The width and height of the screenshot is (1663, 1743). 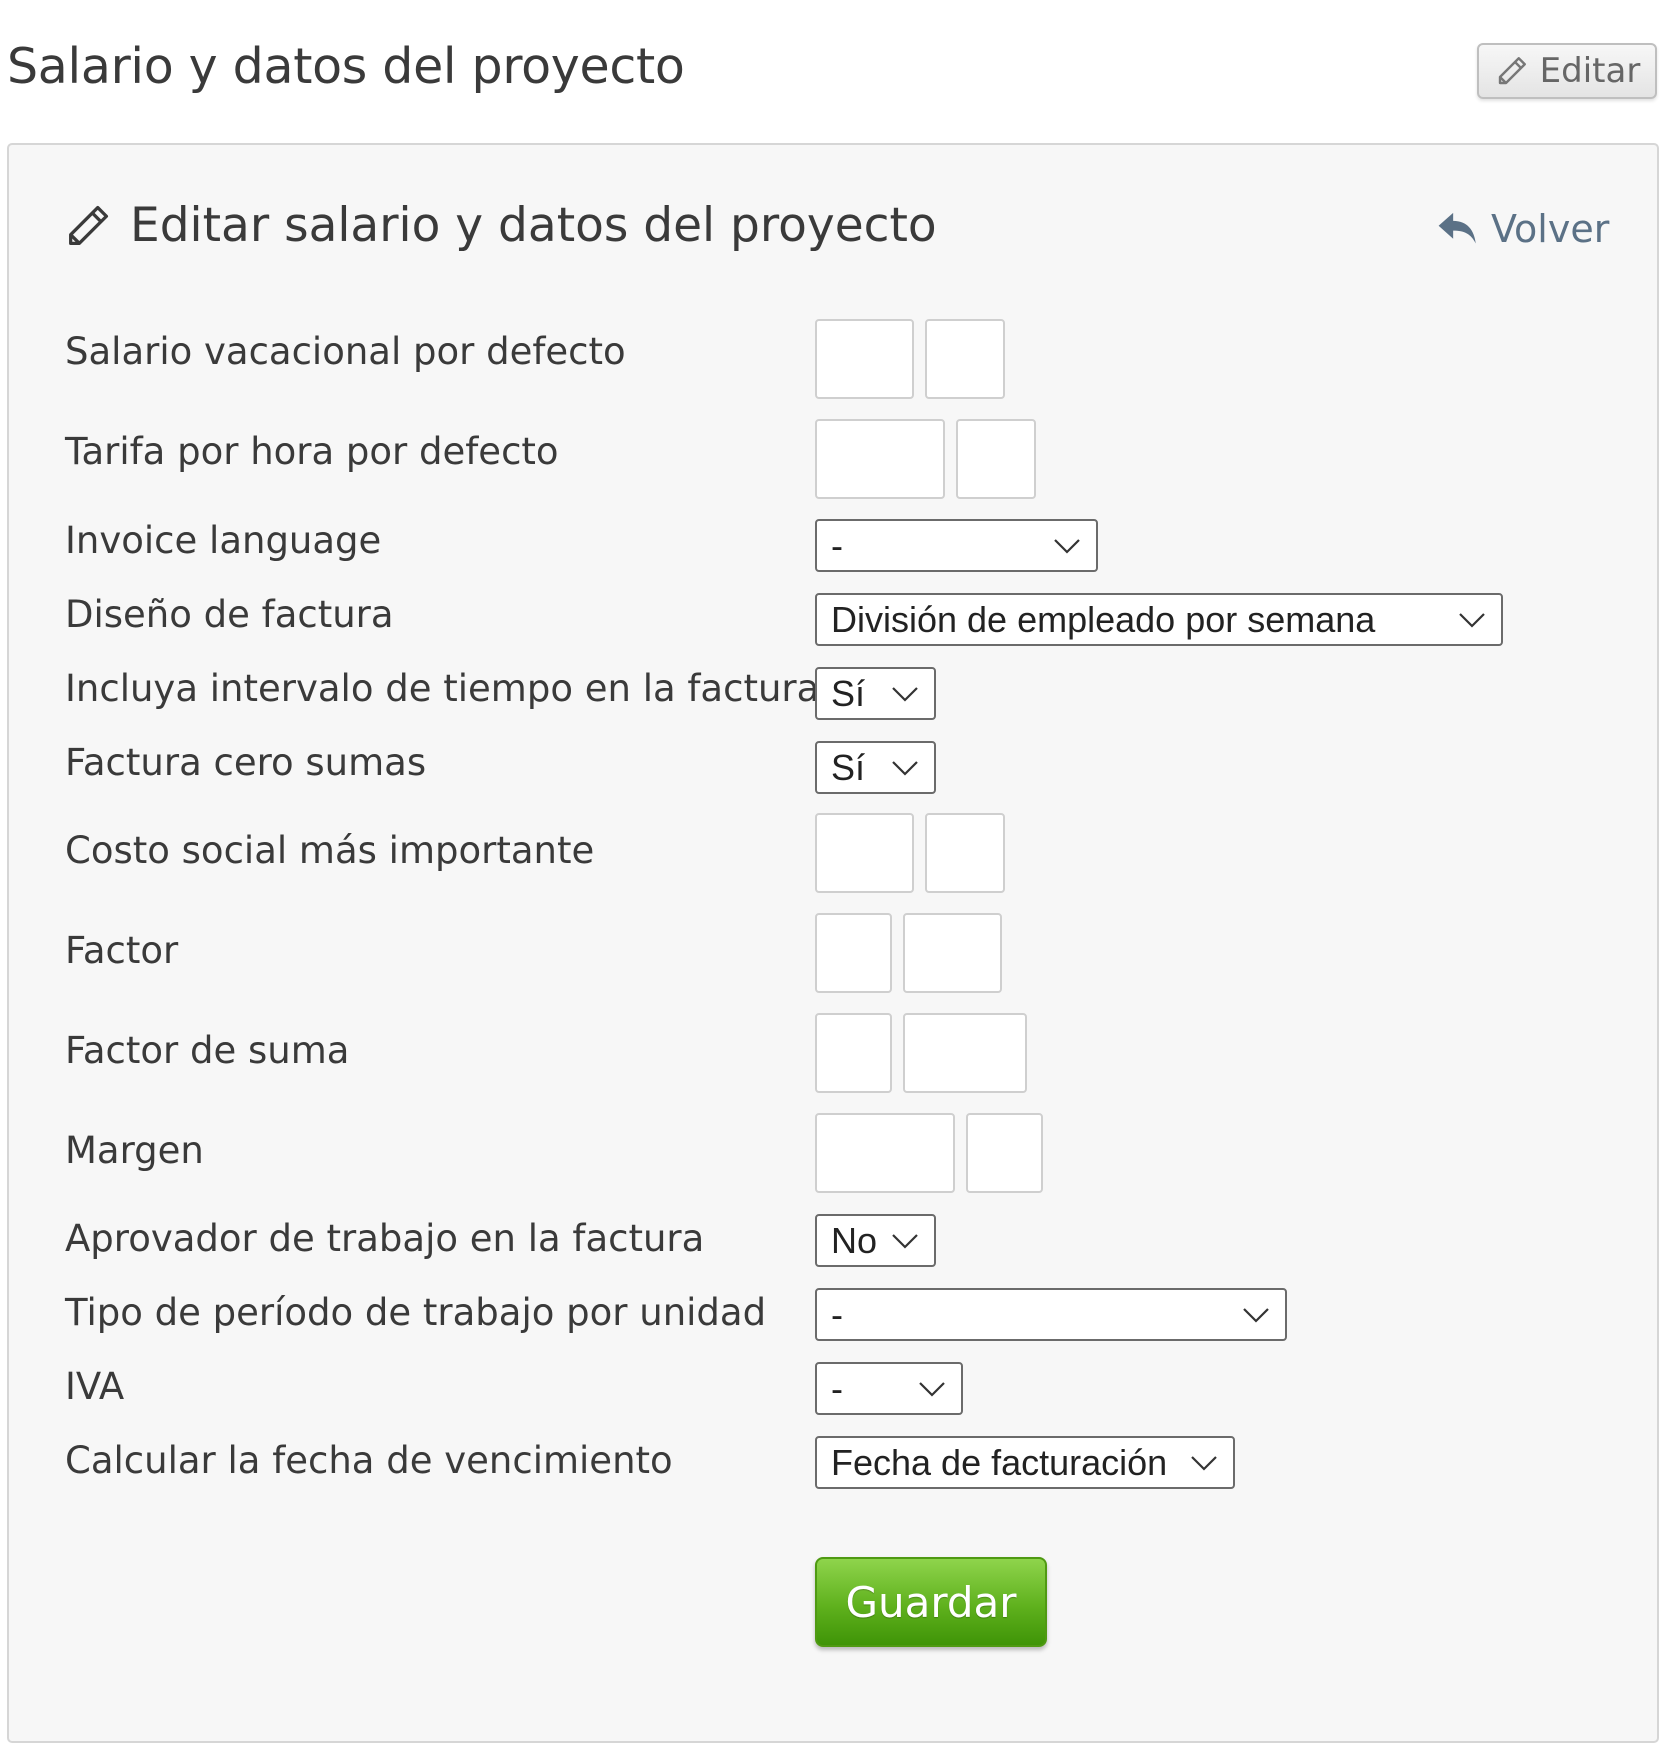 What do you see at coordinates (931, 1602) in the screenshot?
I see `save-button: Guardar` at bounding box center [931, 1602].